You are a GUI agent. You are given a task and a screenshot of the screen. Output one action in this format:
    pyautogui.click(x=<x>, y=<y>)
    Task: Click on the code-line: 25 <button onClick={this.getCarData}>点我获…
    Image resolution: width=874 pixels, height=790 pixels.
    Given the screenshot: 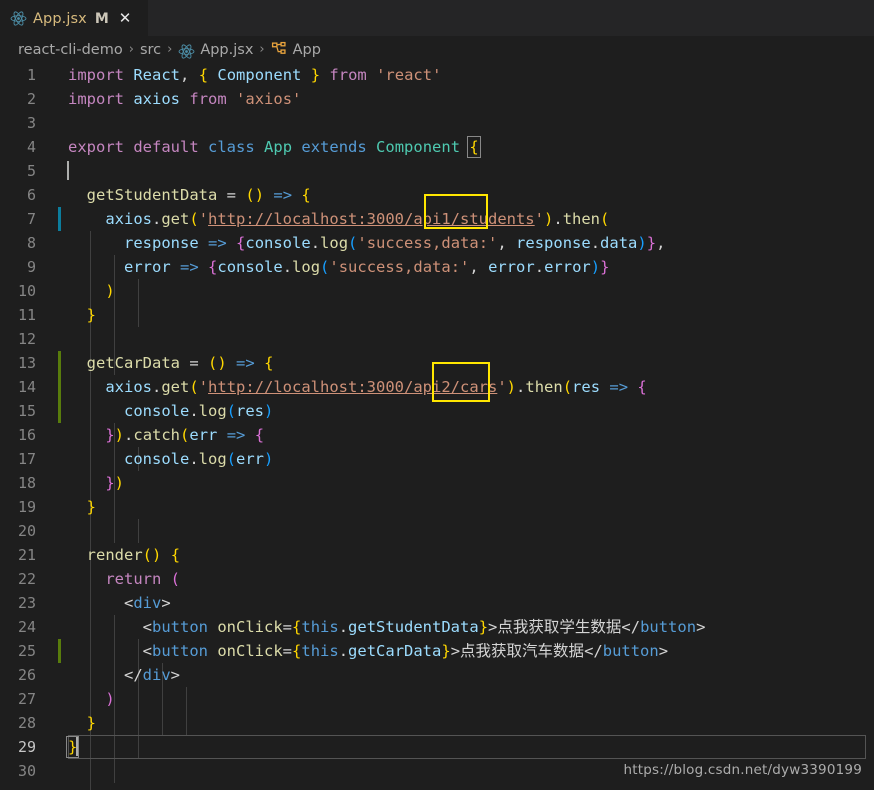 What is the action you would take?
    pyautogui.click(x=437, y=651)
    